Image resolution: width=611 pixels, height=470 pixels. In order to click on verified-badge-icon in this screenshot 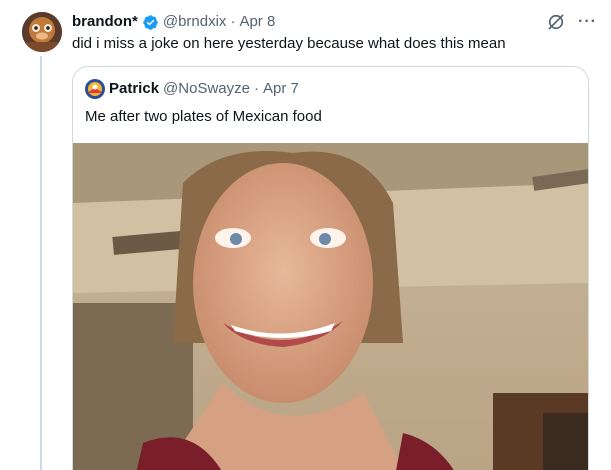, I will do `click(150, 22)`.